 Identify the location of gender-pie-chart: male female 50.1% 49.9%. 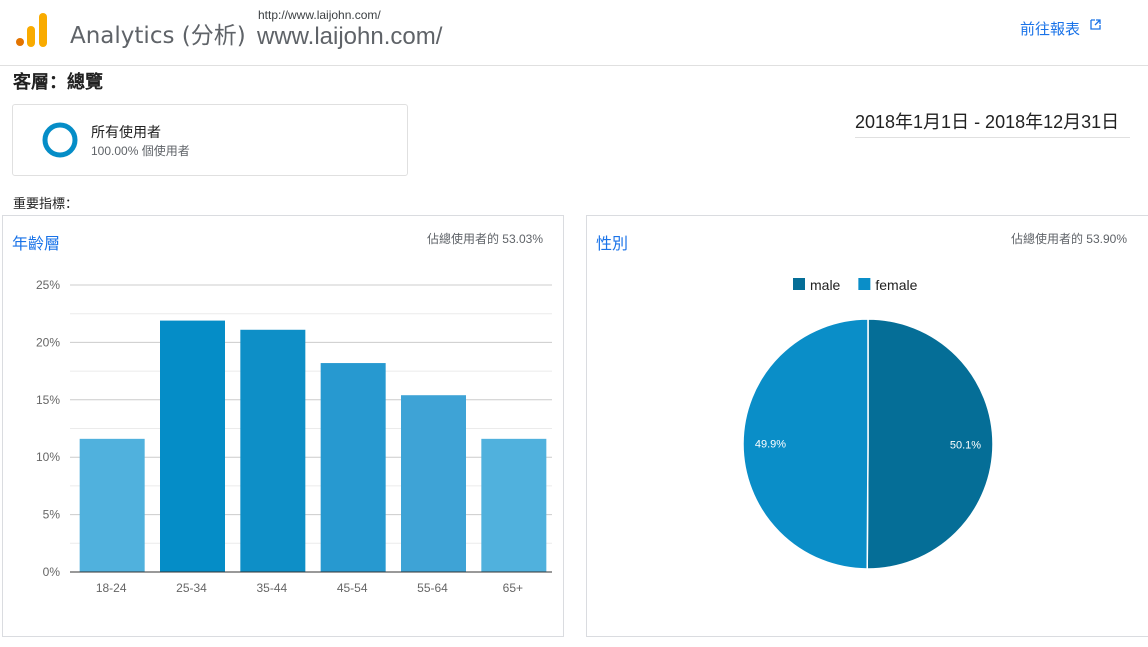
(868, 423).